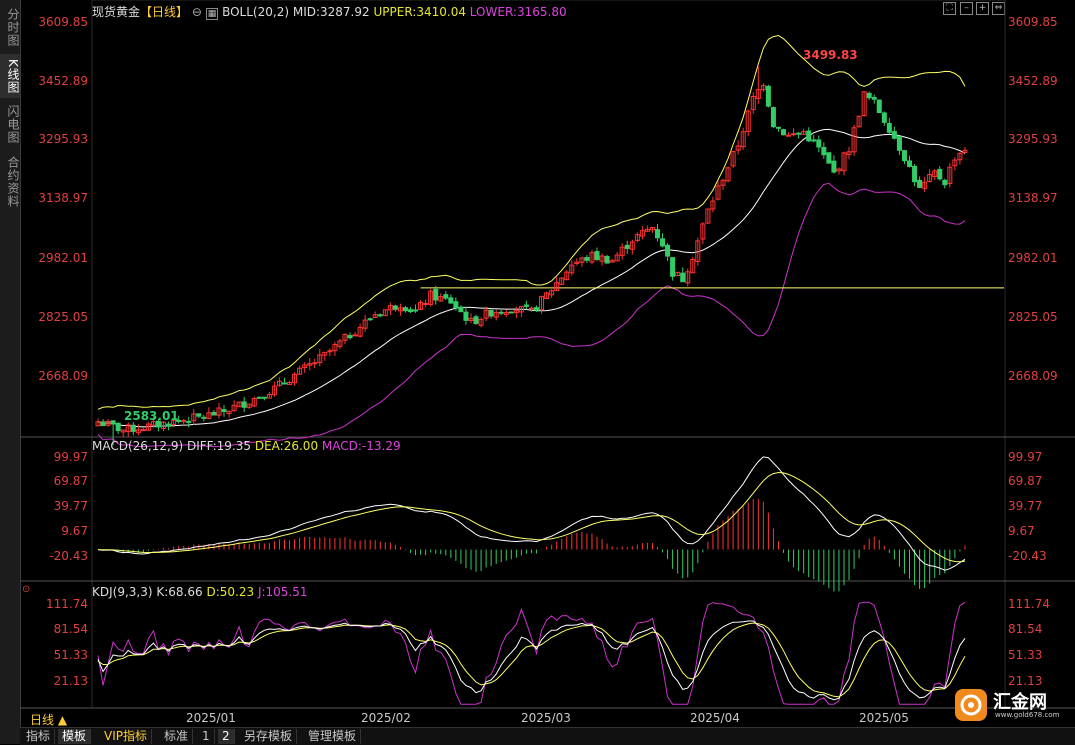 This screenshot has width=1075, height=745. Describe the element at coordinates (206, 736) in the screenshot. I see `tab-page-1: 1` at that location.